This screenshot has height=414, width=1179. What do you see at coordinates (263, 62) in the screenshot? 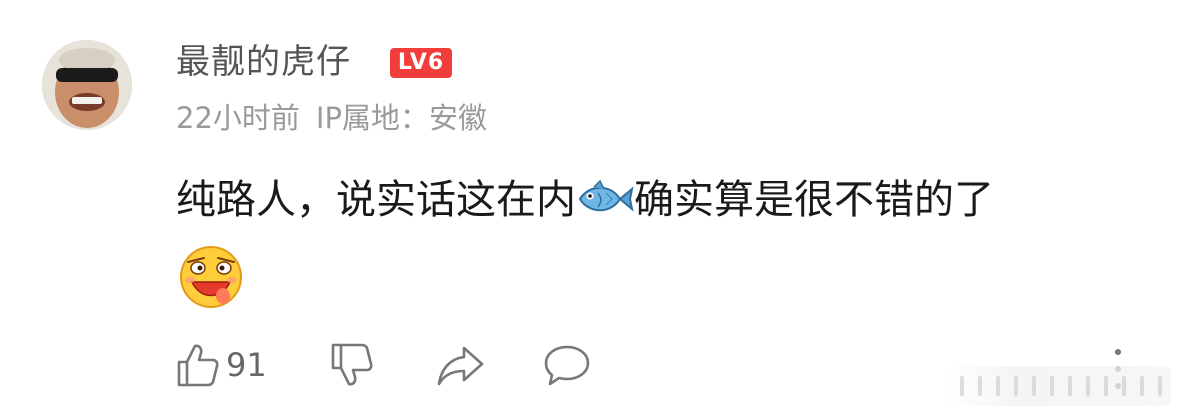
I see `username: 最靓的虎仔` at bounding box center [263, 62].